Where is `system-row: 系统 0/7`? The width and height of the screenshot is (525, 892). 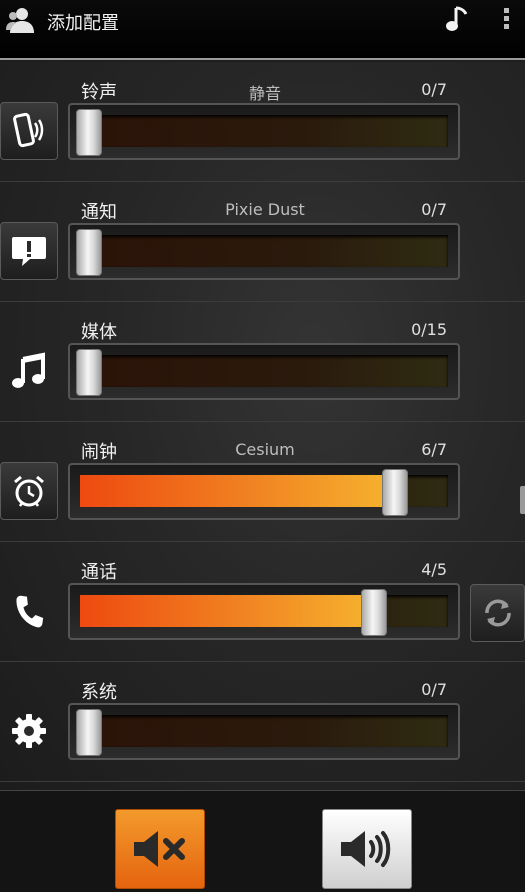 system-row: 系统 0/7 is located at coordinates (262, 722).